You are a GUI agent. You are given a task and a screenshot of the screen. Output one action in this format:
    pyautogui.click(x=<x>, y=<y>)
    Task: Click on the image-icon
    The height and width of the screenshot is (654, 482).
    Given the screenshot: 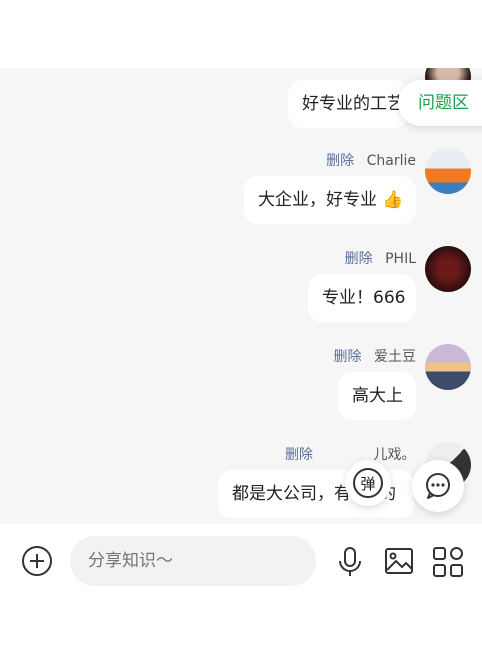 What is the action you would take?
    pyautogui.click(x=399, y=561)
    